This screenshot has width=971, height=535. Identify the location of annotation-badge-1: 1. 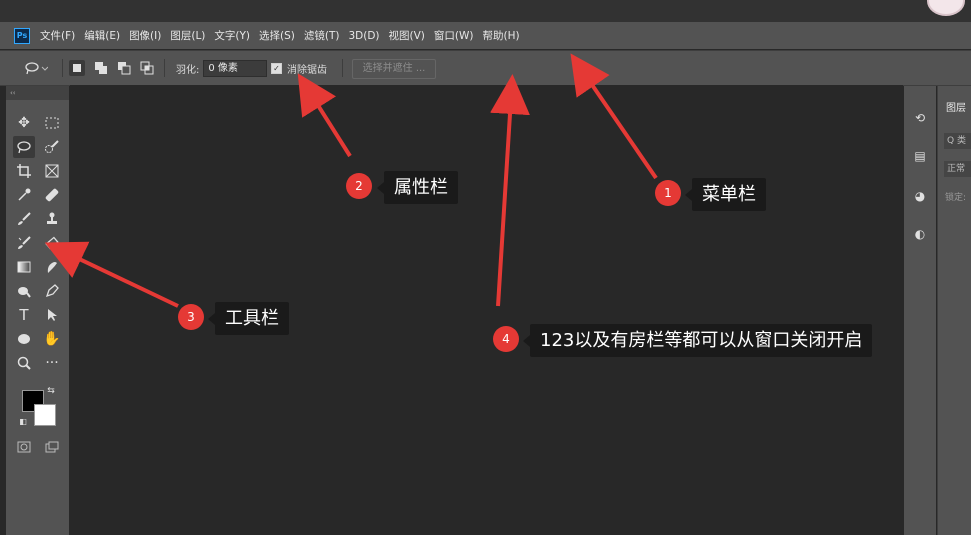
(668, 193).